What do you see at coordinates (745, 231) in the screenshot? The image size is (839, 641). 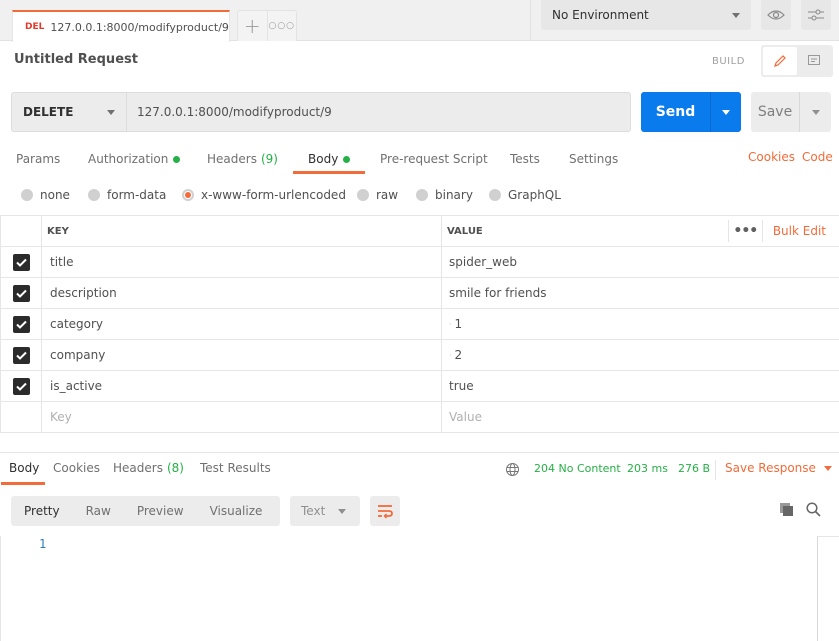 I see `more-horizontal-icon: •••` at bounding box center [745, 231].